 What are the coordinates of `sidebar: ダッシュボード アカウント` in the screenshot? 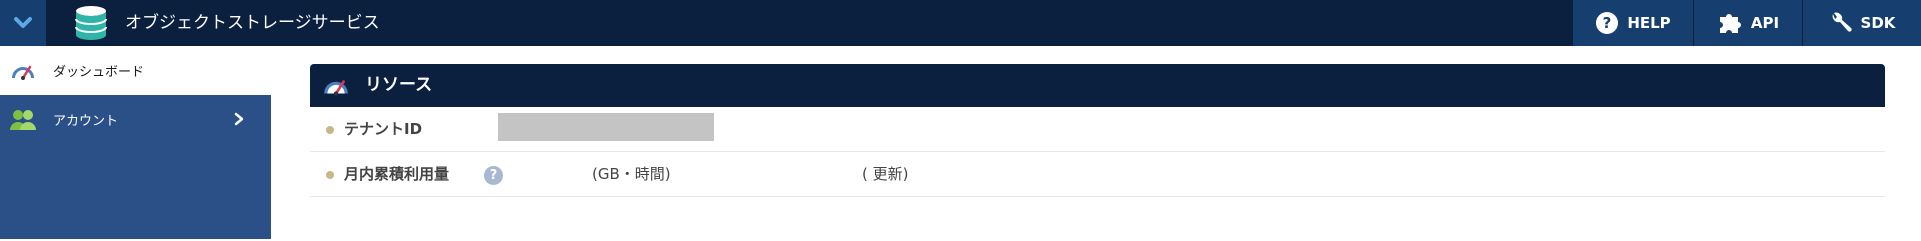 It's located at (135, 142).